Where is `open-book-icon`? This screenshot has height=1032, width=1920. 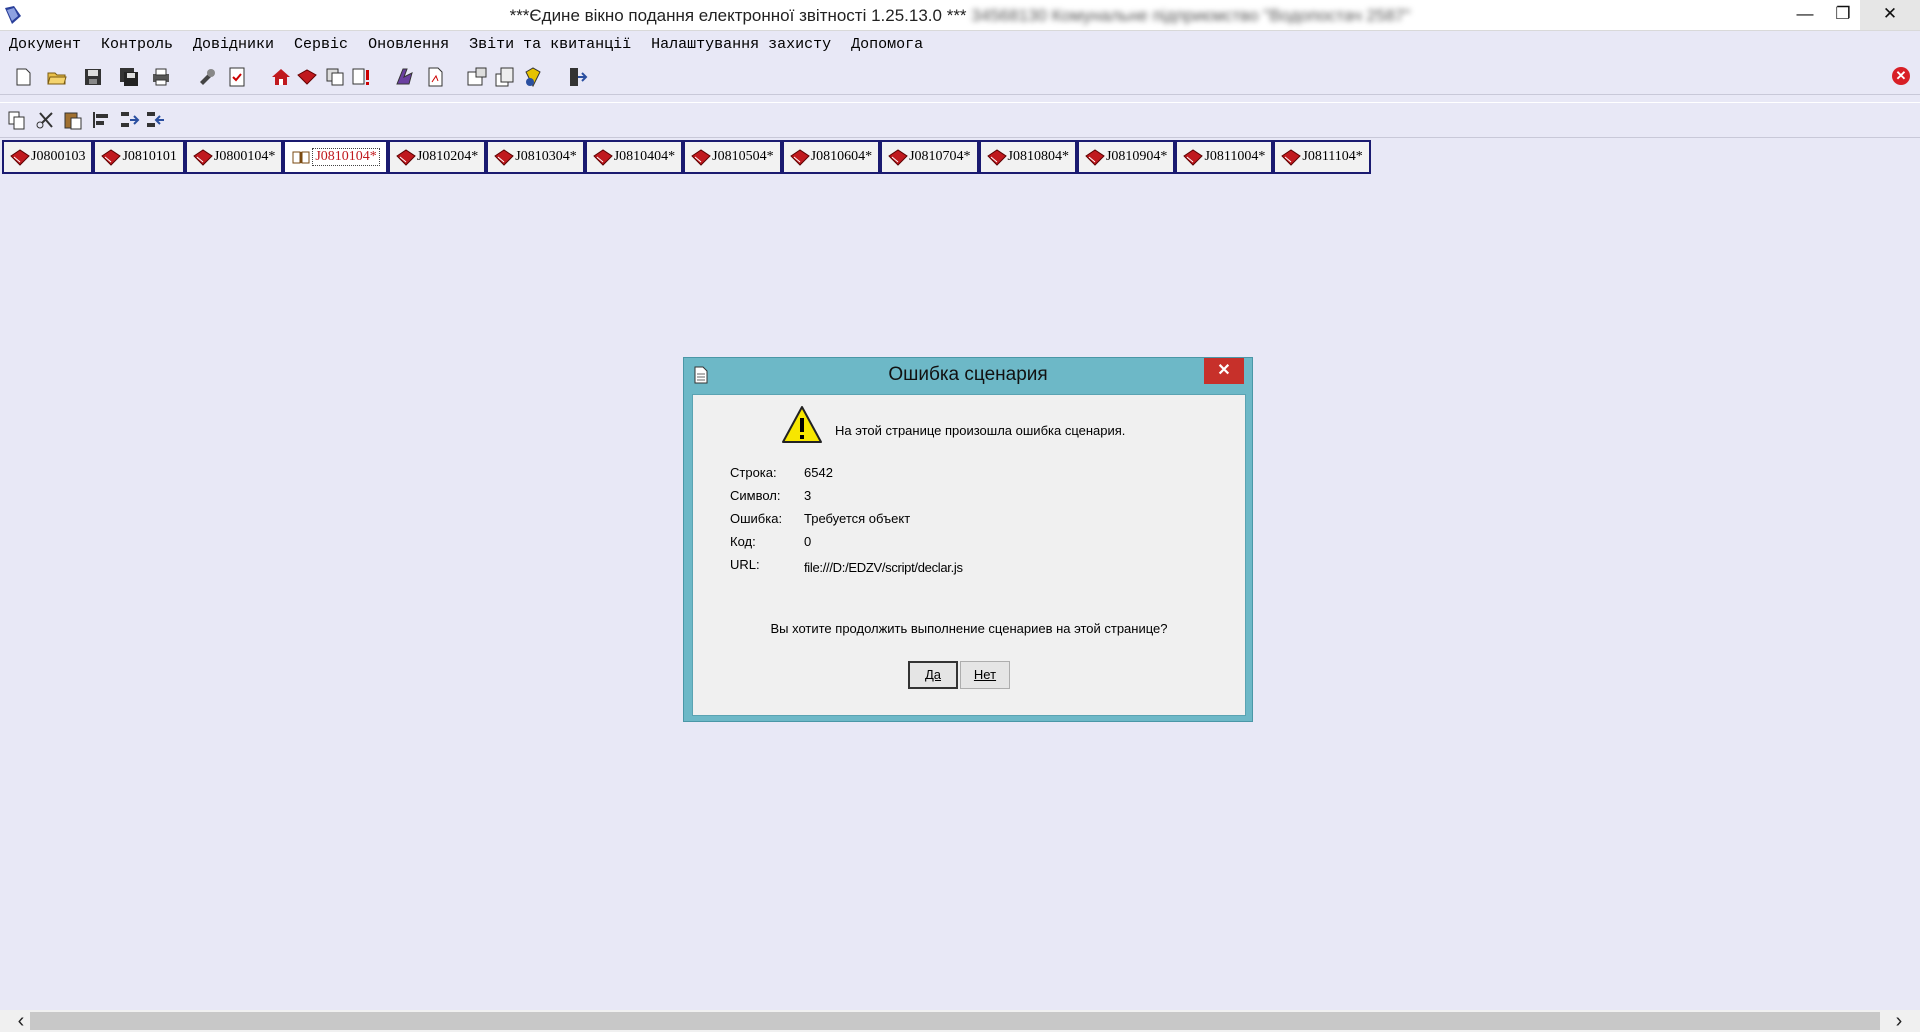
open-book-icon is located at coordinates (301, 157).